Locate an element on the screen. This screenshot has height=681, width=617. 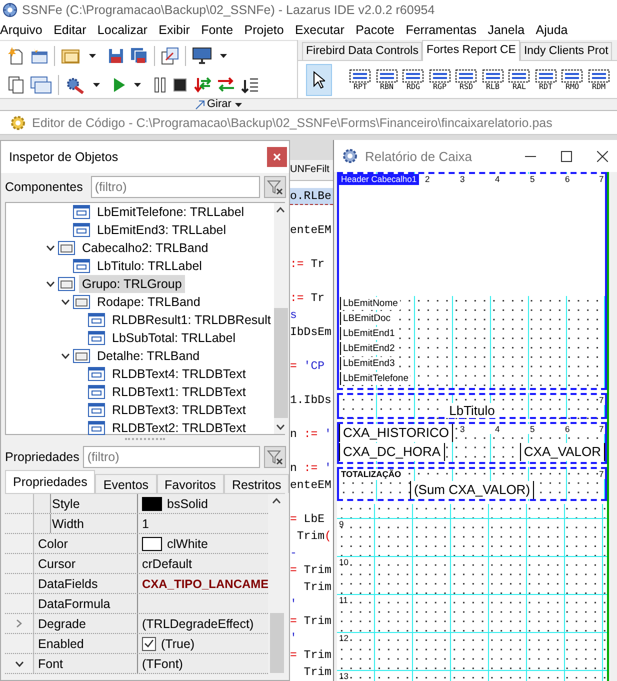
step-over-icon is located at coordinates (226, 85).